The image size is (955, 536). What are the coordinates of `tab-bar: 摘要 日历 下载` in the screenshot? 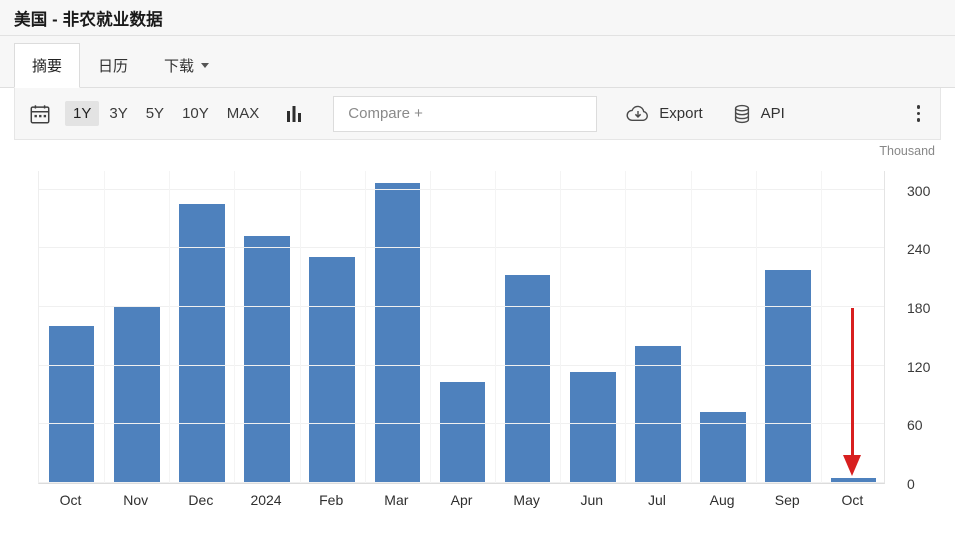 It's located at (477, 62).